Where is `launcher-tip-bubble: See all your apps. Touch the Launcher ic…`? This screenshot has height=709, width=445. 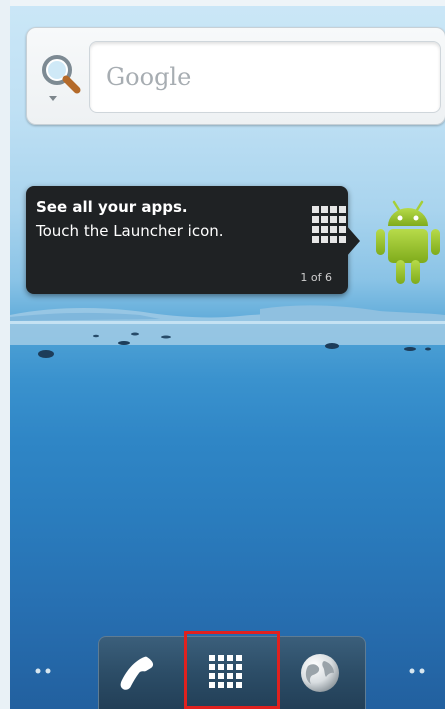 launcher-tip-bubble: See all your apps. Touch the Launcher ic… is located at coordinates (187, 240).